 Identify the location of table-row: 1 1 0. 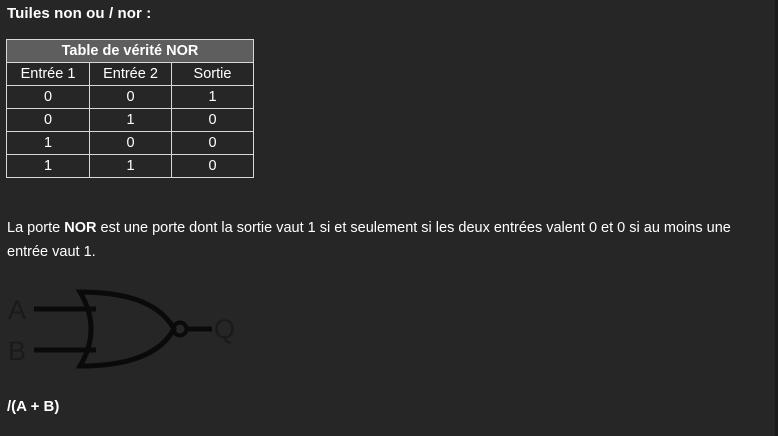
(130, 166).